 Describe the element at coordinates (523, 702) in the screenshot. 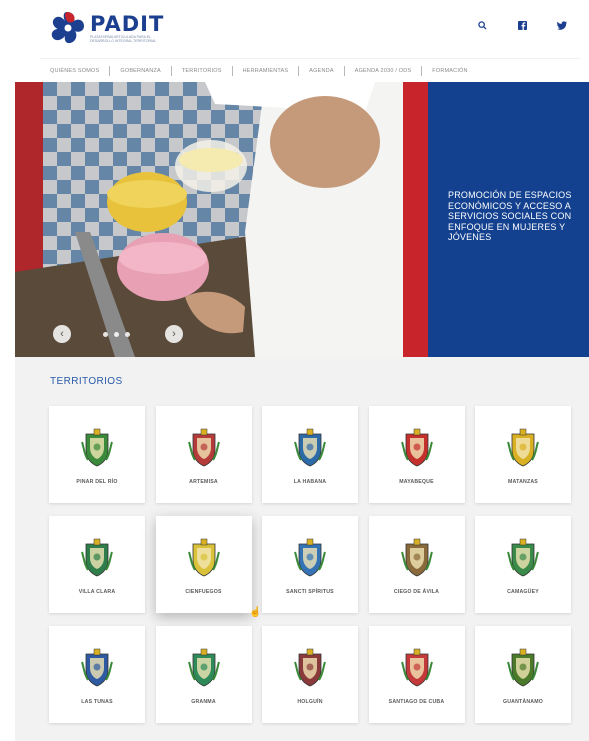

I see `territory-label: GUANTÁNAMO` at that location.